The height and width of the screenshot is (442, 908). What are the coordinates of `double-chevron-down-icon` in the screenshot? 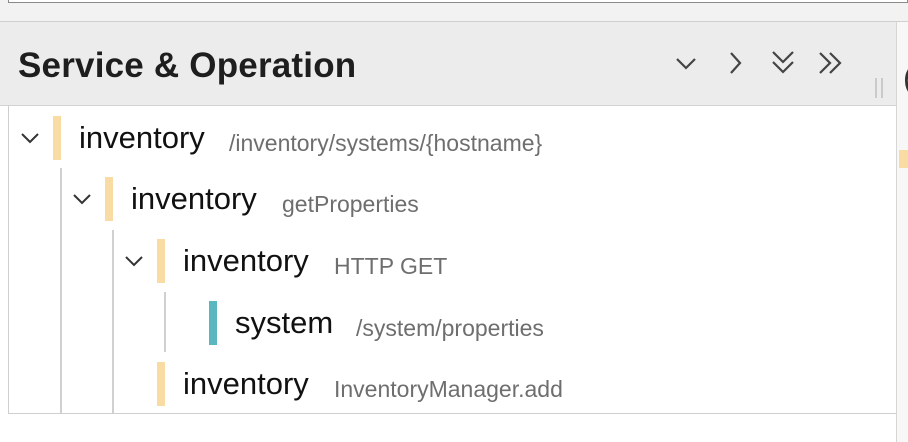 It's located at (783, 62).